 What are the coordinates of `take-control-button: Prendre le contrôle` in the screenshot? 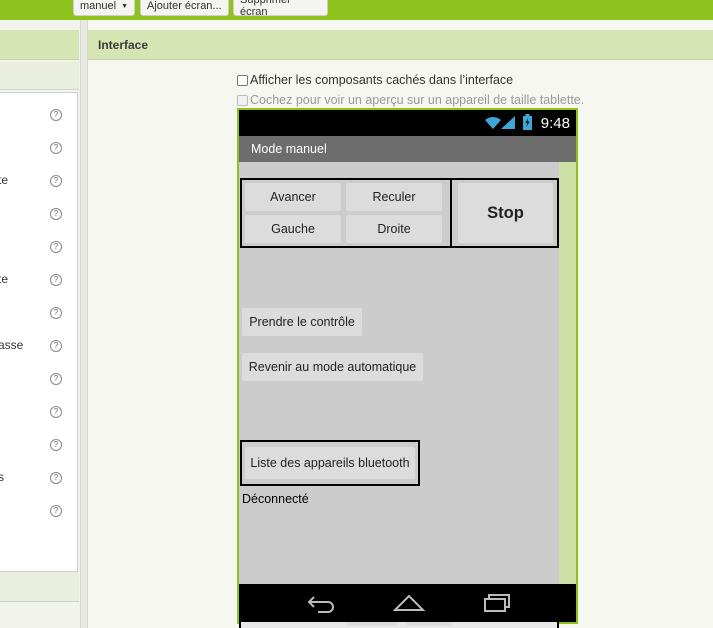 It's located at (302, 322).